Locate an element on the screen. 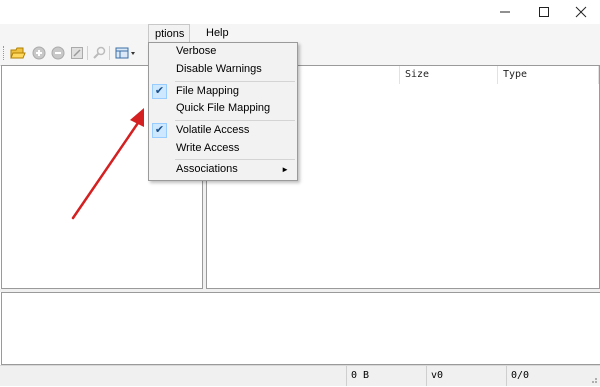 Image resolution: width=600 pixels, height=387 pixels. maximize-button is located at coordinates (544, 12).